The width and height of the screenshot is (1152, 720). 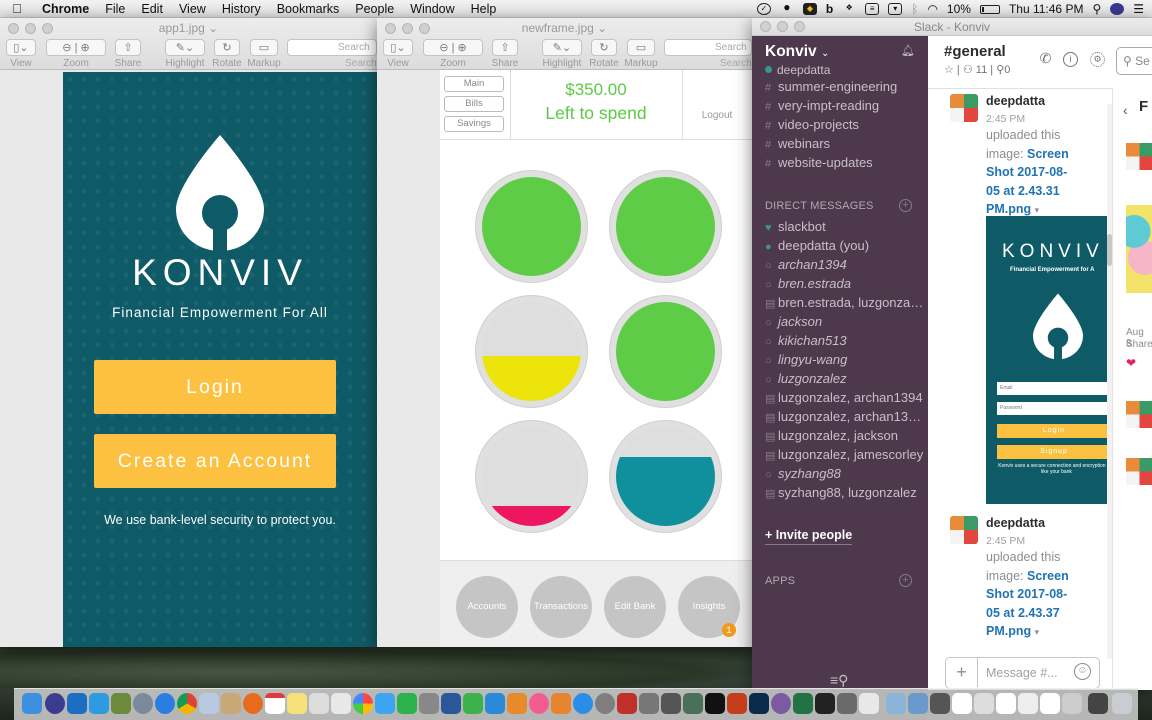 I want to click on pages-icon, so click(x=517, y=703).